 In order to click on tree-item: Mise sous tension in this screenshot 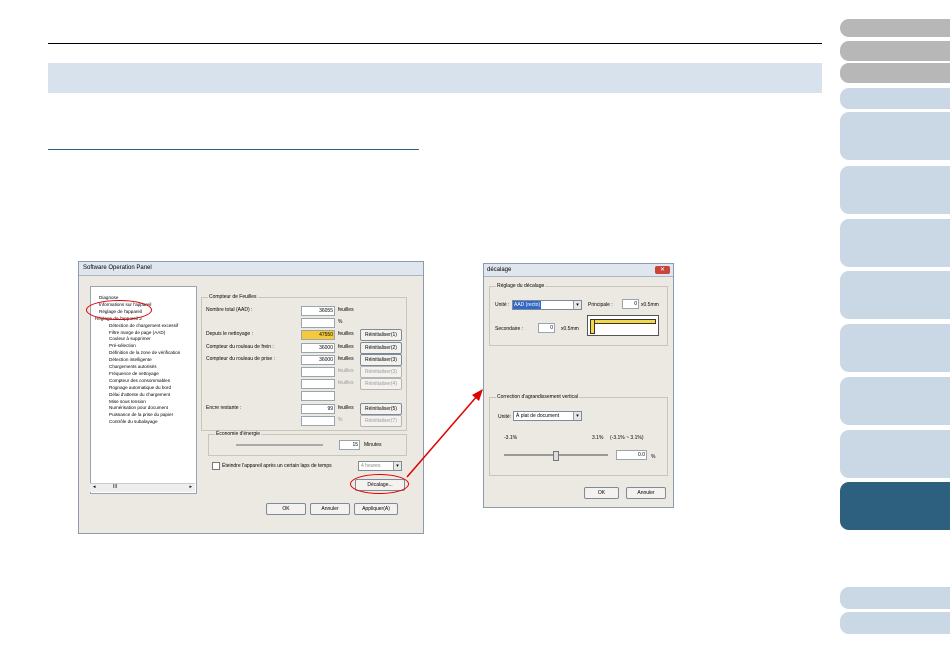, I will do `click(127, 401)`.